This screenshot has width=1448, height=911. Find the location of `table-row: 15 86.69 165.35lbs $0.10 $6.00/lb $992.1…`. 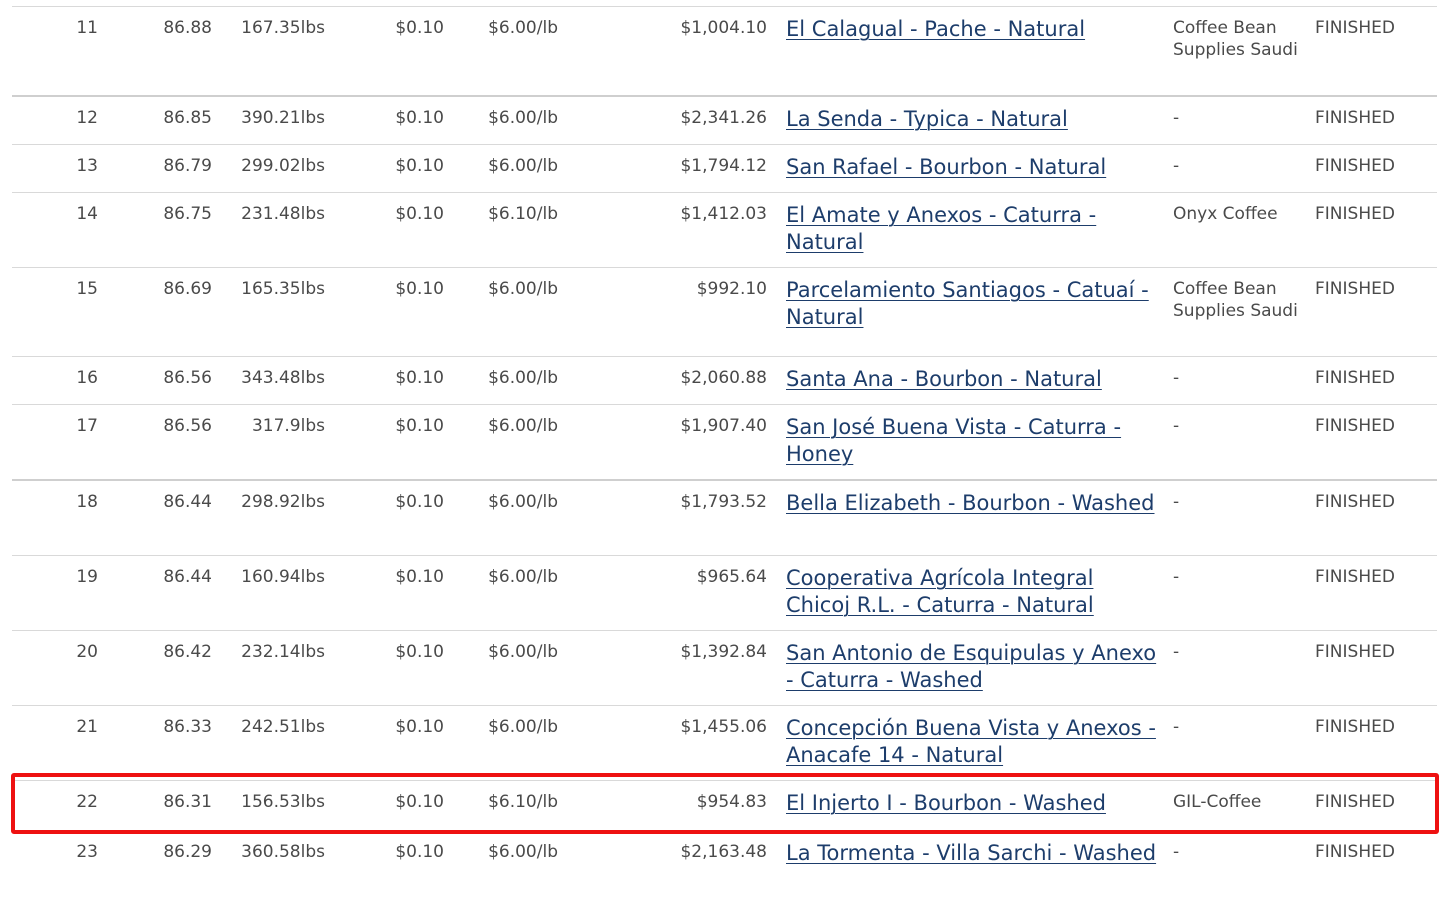

table-row: 15 86.69 165.35lbs $0.10 $6.00/lb $992.1… is located at coordinates (724, 311).